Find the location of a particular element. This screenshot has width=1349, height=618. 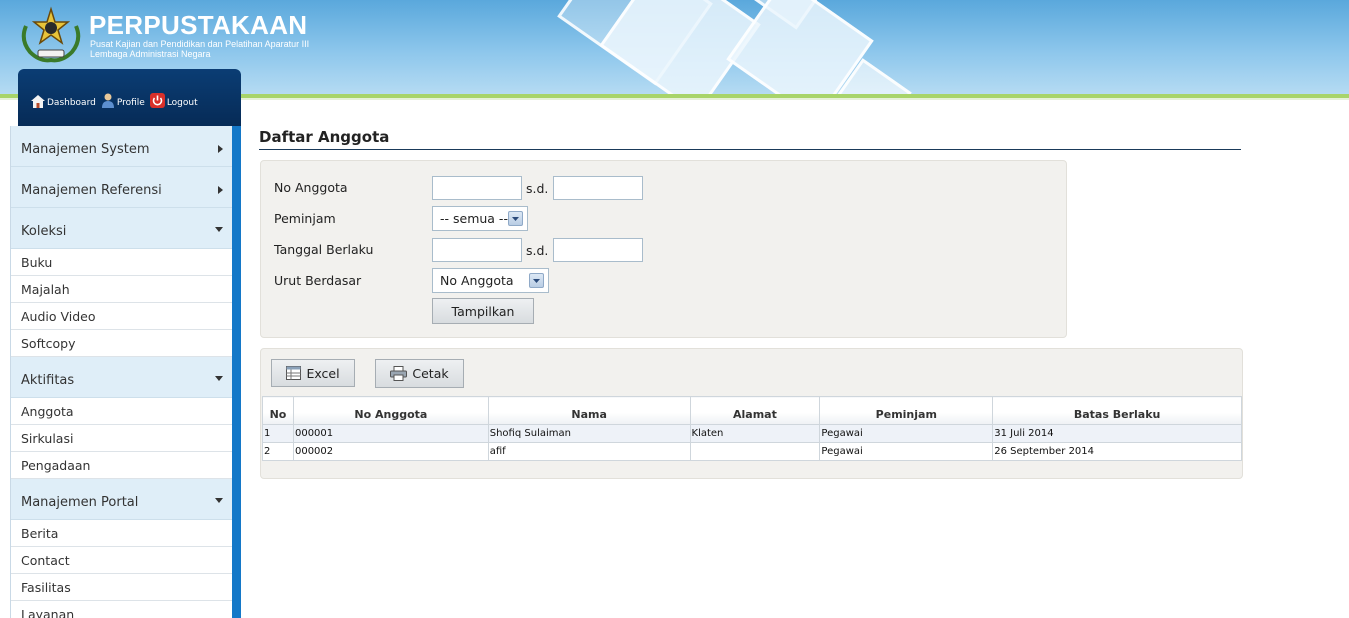

menu-label: Koleksi is located at coordinates (44, 231).